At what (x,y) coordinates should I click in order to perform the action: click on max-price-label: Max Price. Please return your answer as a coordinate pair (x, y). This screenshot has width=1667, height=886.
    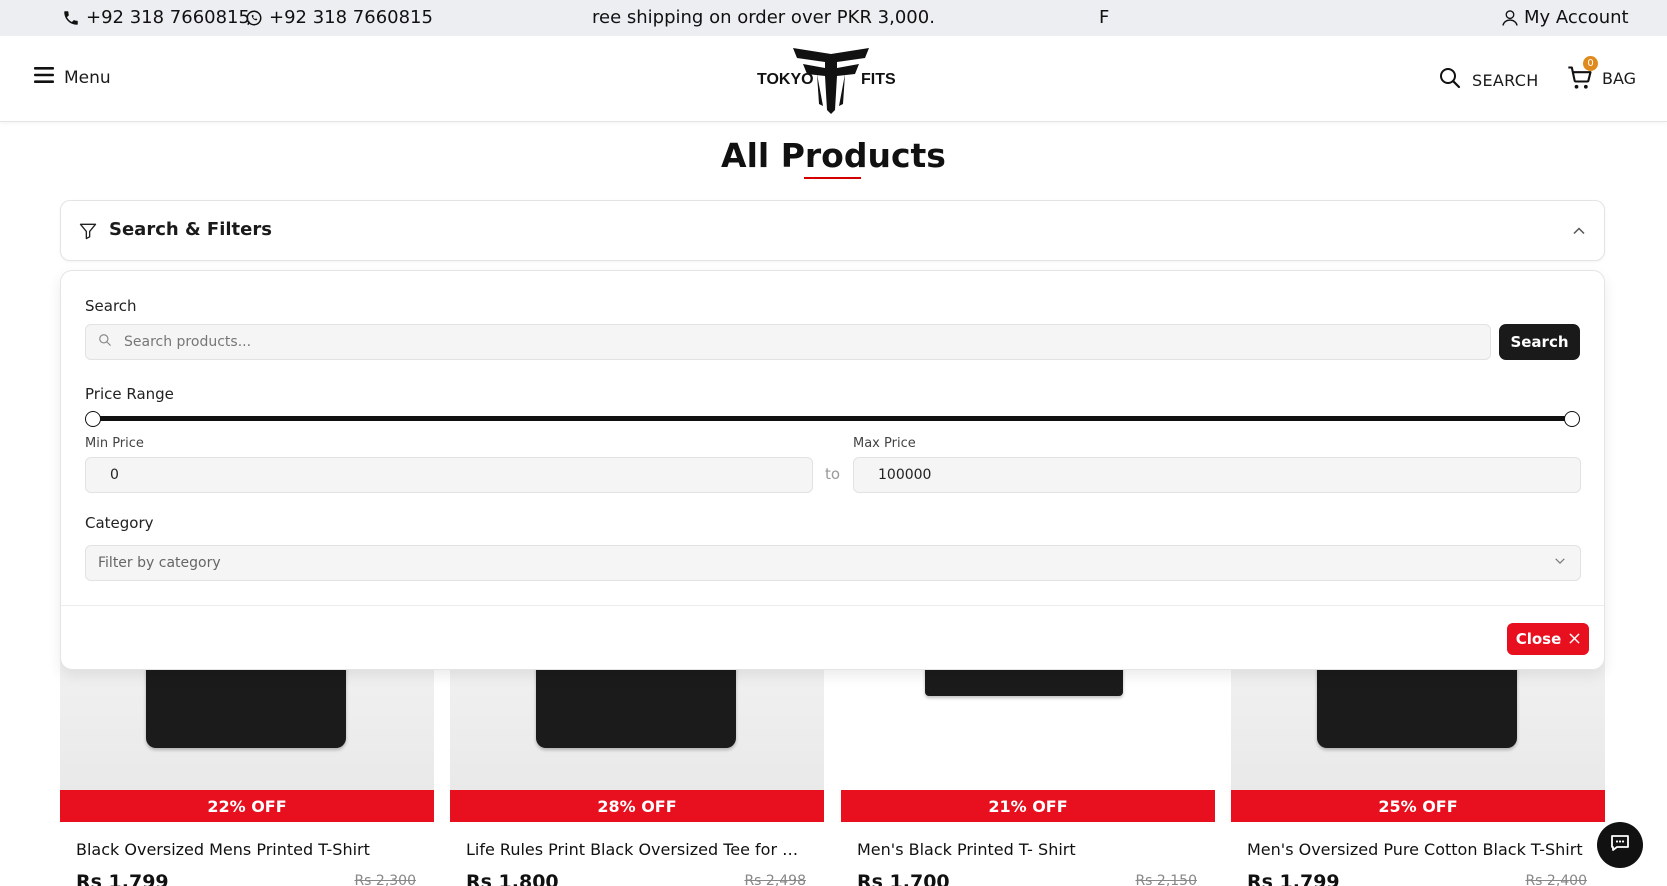
    Looking at the image, I should click on (884, 443).